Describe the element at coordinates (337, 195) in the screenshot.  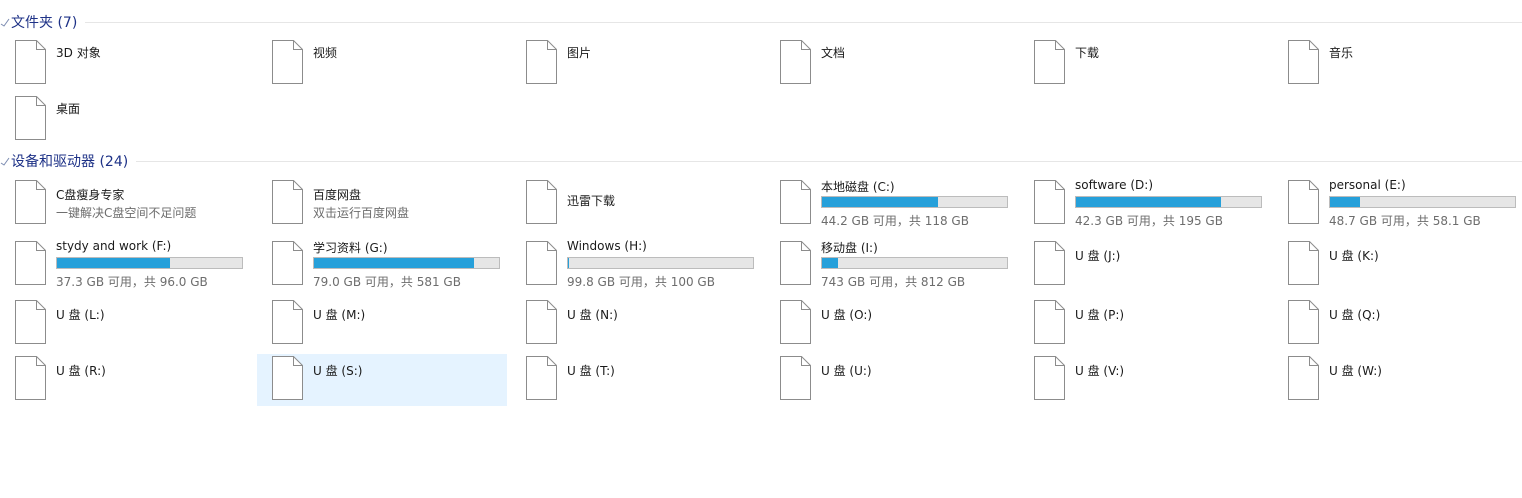
I see `item-name: 百度网盘` at that location.